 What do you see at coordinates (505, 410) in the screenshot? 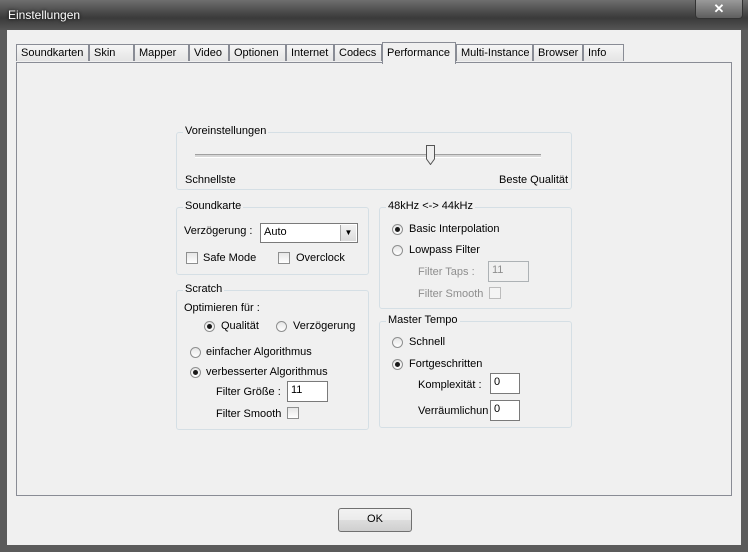
I see `blur-input: 0` at bounding box center [505, 410].